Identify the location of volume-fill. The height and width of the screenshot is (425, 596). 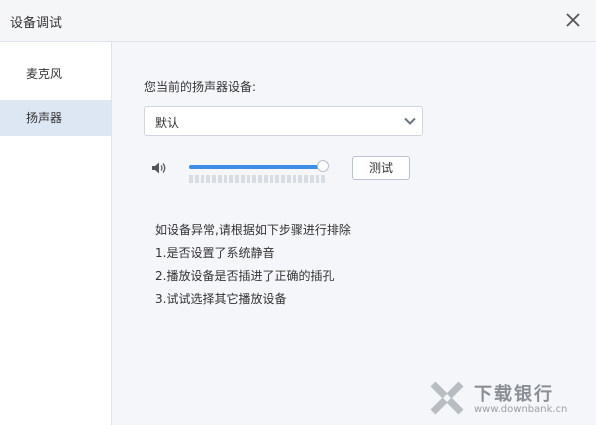
(257, 167).